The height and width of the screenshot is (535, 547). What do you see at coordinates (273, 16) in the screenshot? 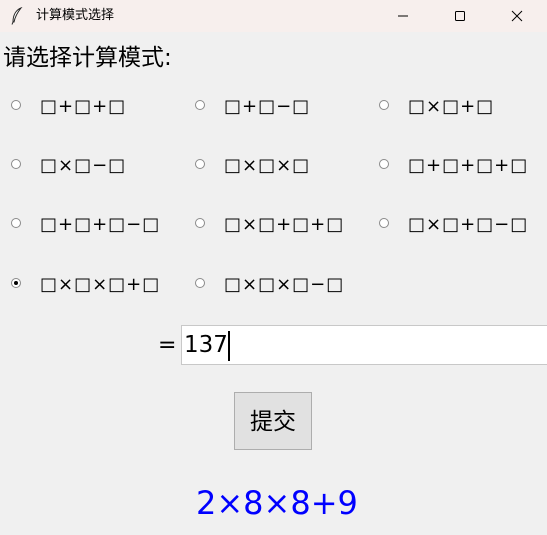
I see `title-bar: 计算模式选择` at bounding box center [273, 16].